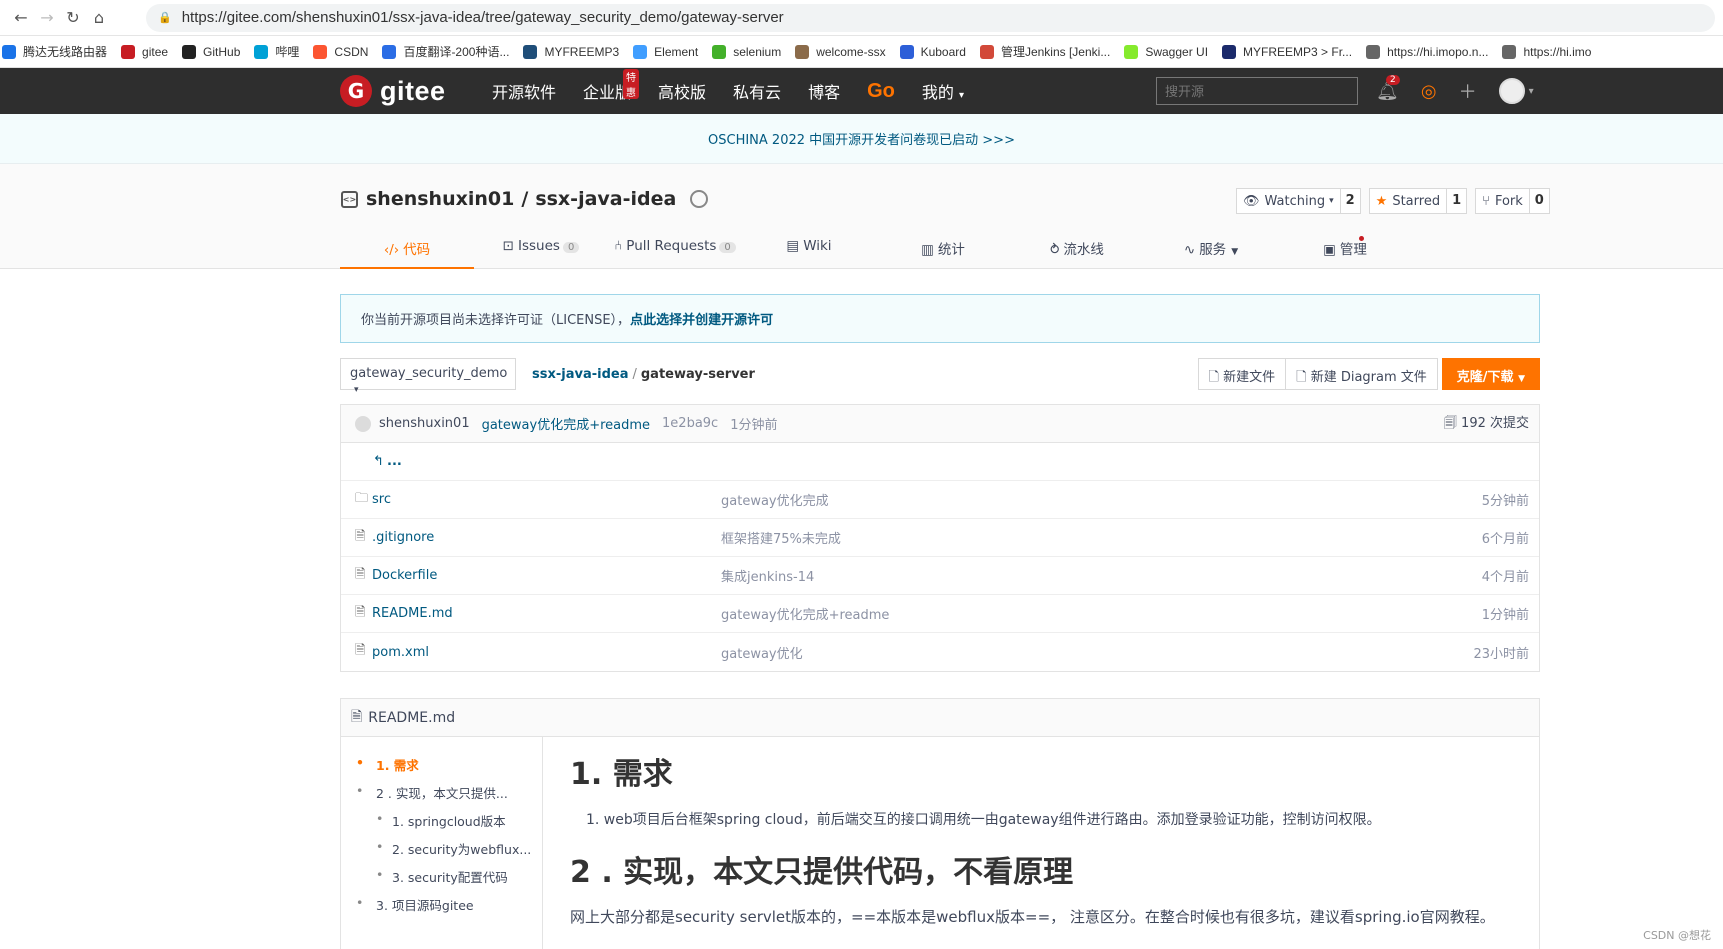  What do you see at coordinates (276, 51) in the screenshot?
I see `bookmark-item: 哔哩` at bounding box center [276, 51].